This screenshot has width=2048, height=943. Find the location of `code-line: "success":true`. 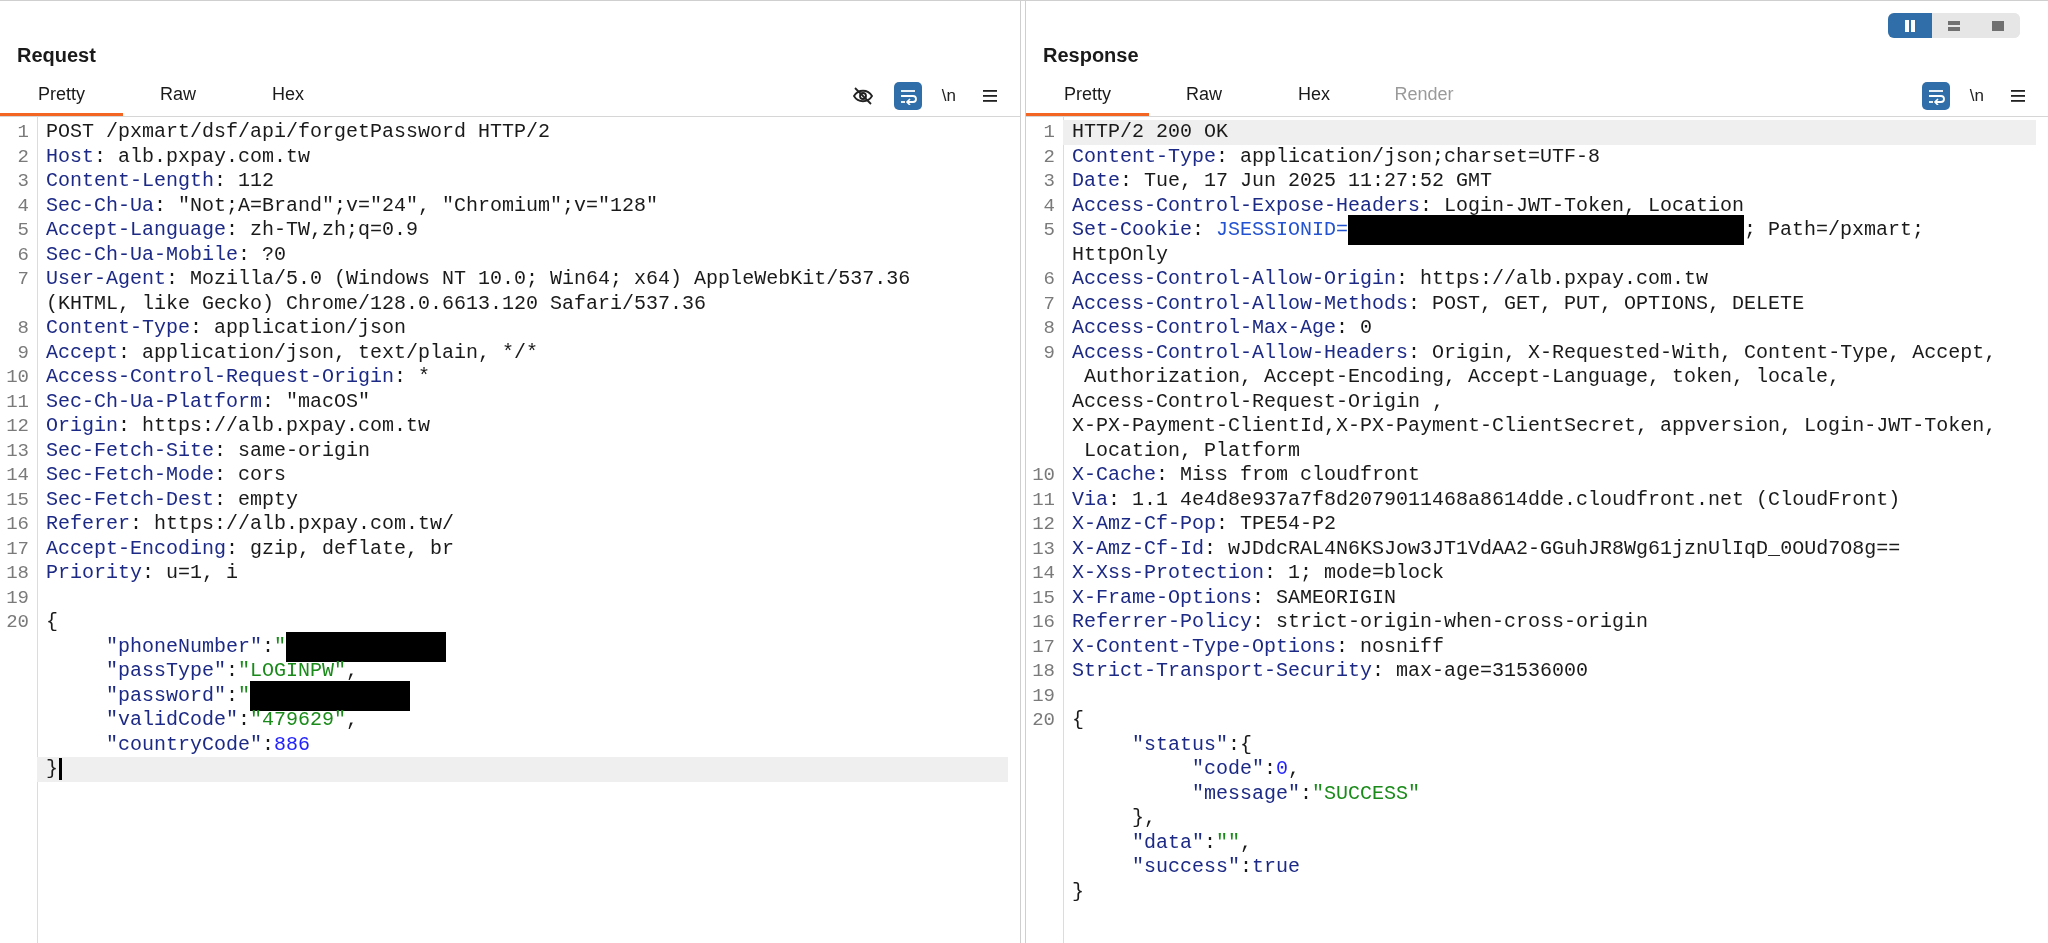

code-line: "success":true is located at coordinates (1216, 867).